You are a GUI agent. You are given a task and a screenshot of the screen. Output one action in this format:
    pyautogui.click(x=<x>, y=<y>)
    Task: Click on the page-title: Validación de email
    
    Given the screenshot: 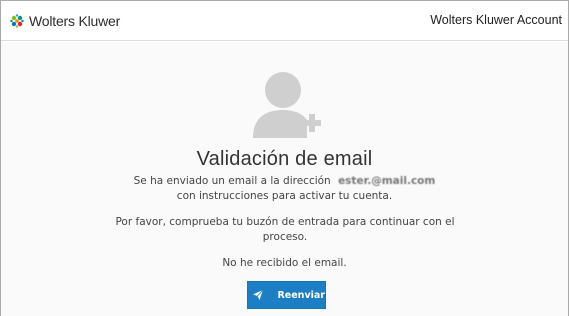 What is the action you would take?
    pyautogui.click(x=284, y=159)
    